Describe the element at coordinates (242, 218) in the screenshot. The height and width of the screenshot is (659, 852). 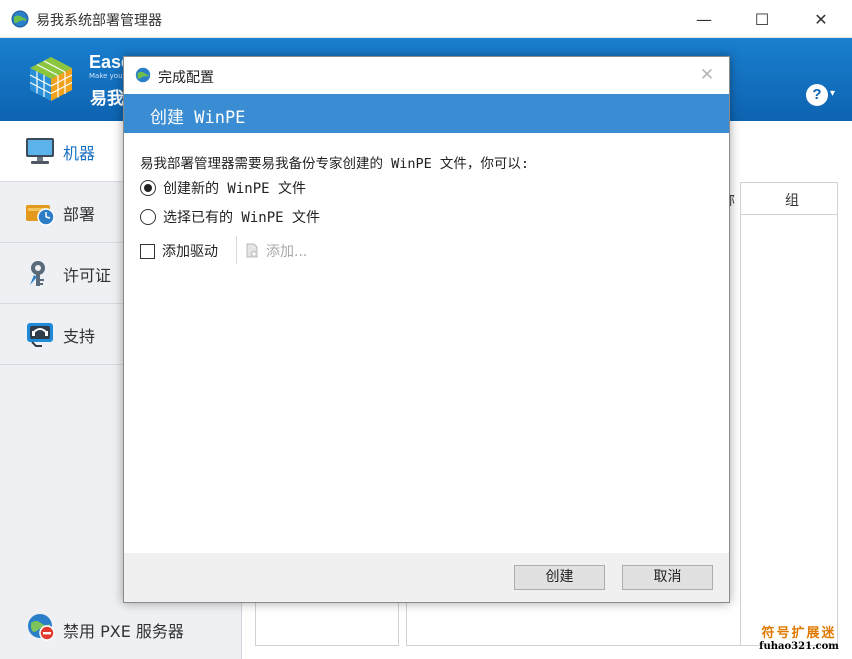
I see `option-label: 选择已有的 WinPE 文件` at that location.